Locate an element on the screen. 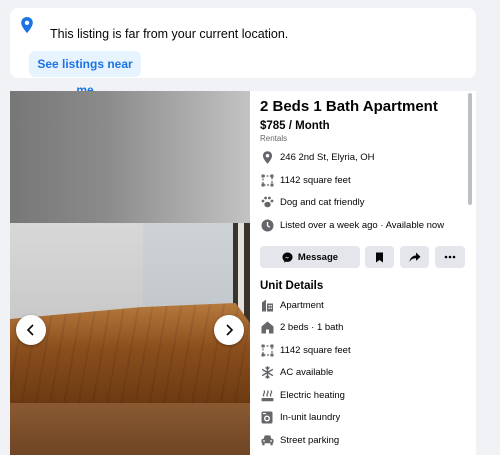  unit-detail-row: Electric heating is located at coordinates (302, 395).